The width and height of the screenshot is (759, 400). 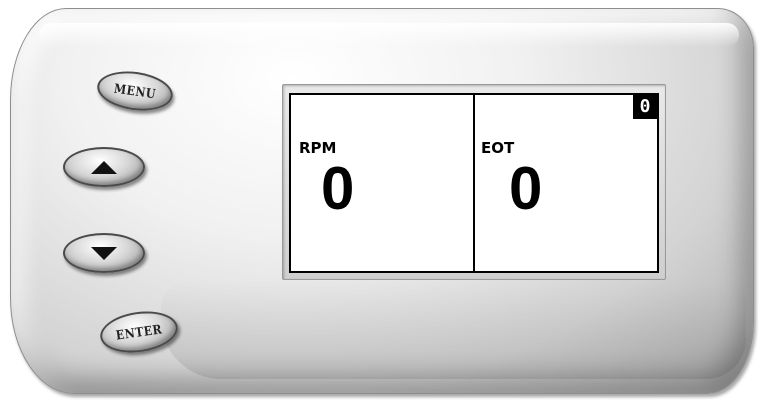 I want to click on triangle-down-icon, so click(x=104, y=253).